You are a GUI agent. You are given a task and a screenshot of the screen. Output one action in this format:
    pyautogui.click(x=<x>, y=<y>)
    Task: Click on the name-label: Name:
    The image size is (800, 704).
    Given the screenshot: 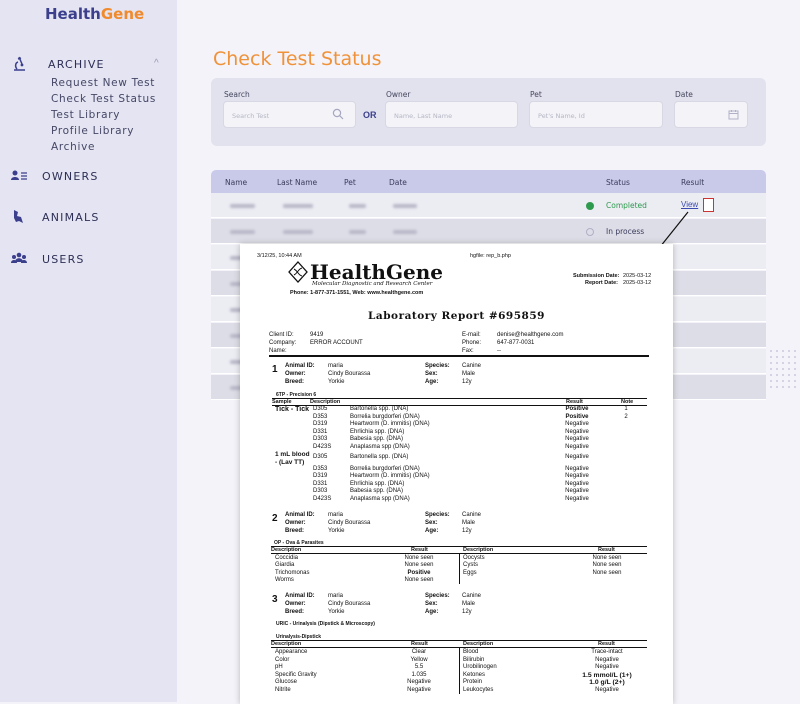 What is the action you would take?
    pyautogui.click(x=278, y=351)
    